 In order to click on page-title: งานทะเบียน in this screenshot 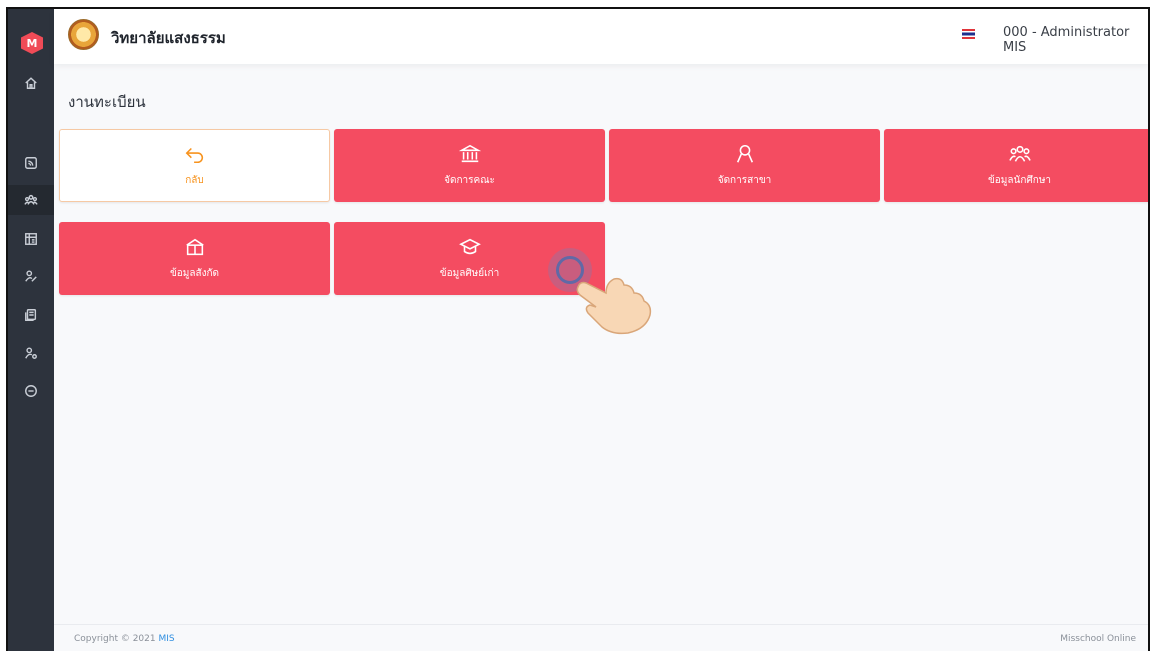, I will do `click(107, 102)`.